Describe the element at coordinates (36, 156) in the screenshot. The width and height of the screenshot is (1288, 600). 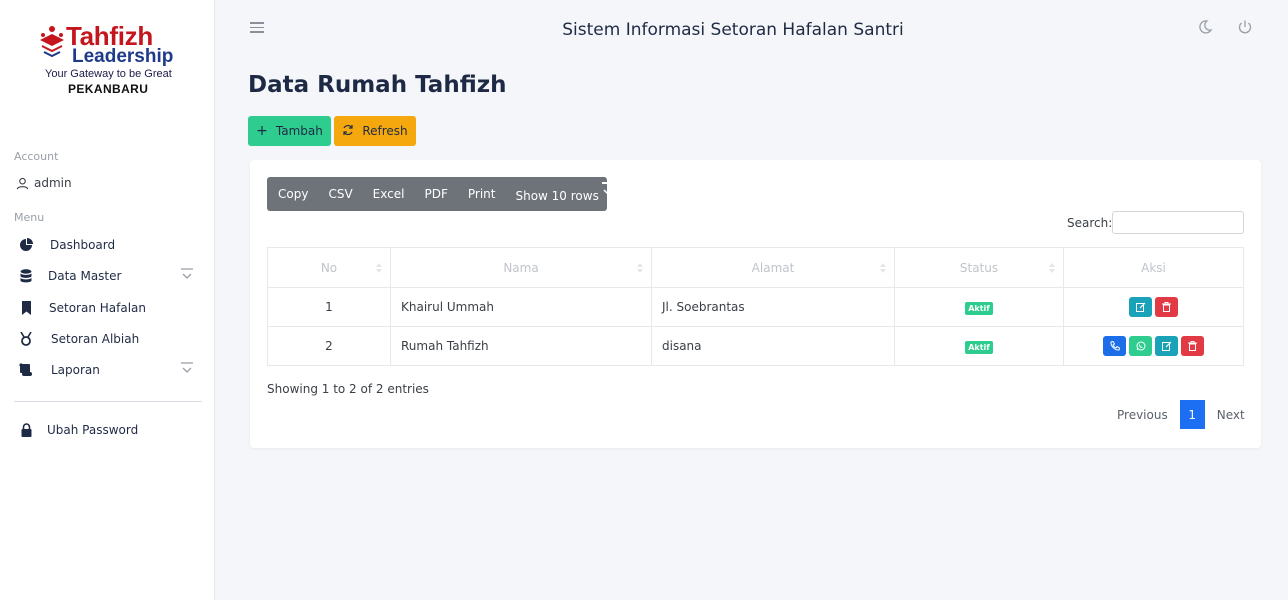
I see `account-section-label: Account` at that location.